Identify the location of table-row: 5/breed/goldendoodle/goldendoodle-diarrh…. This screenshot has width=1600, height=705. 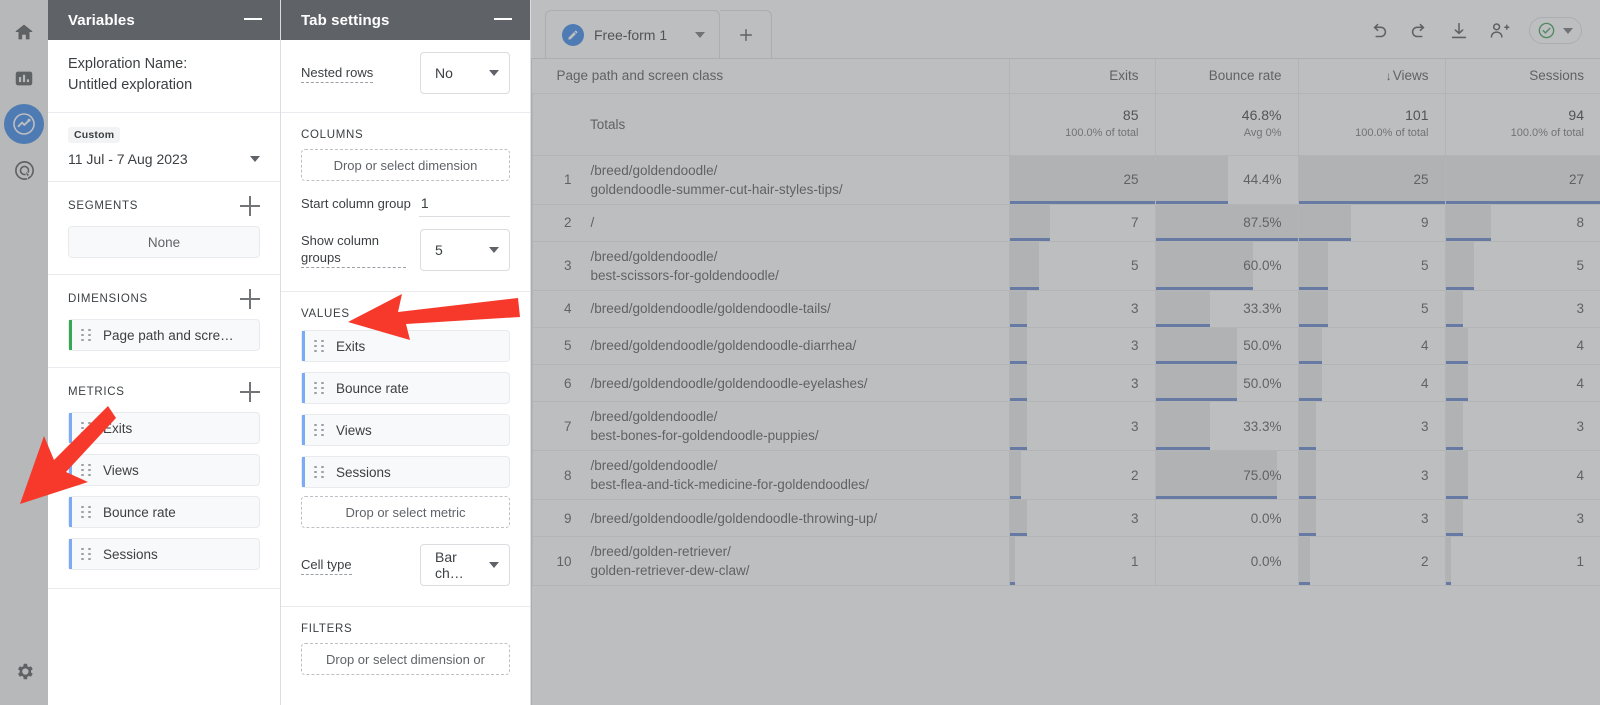
(1066, 346).